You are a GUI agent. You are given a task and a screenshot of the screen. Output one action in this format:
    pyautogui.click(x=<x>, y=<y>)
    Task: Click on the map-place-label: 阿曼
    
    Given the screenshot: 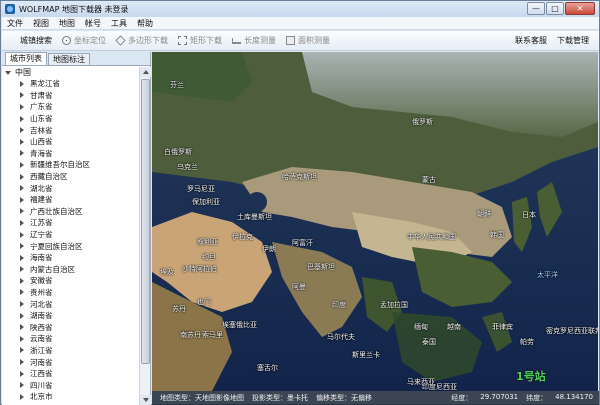 What is the action you would take?
    pyautogui.click(x=299, y=287)
    